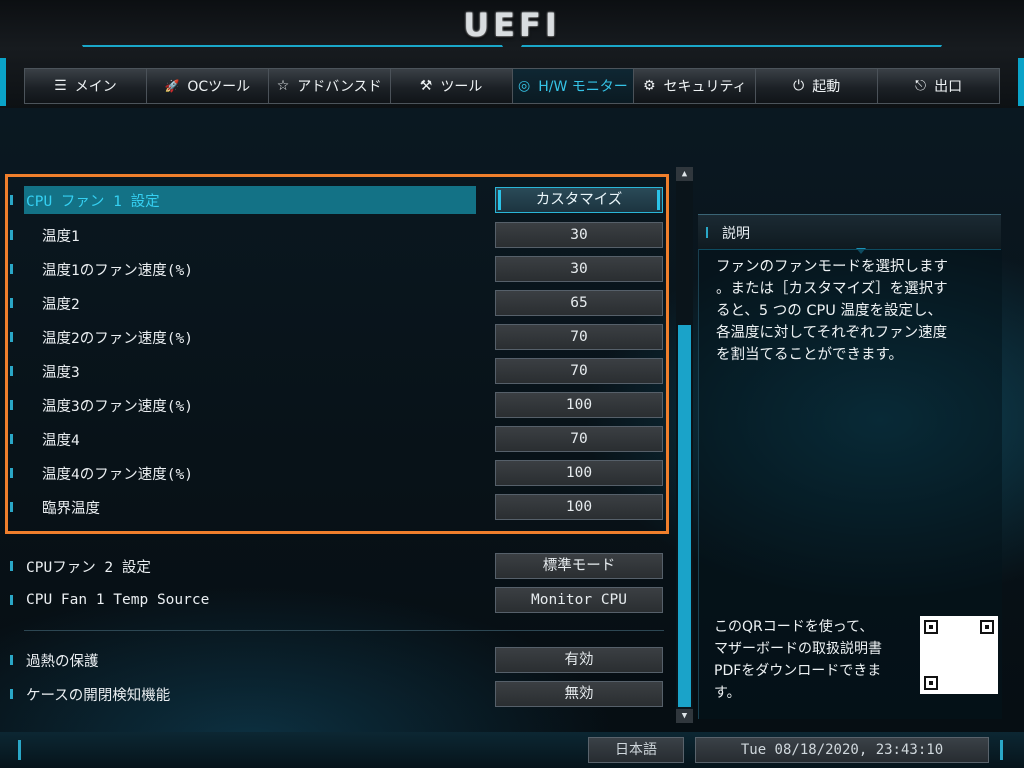 The height and width of the screenshot is (768, 1024). I want to click on tab-tools: ⚒ ツール, so click(452, 86).